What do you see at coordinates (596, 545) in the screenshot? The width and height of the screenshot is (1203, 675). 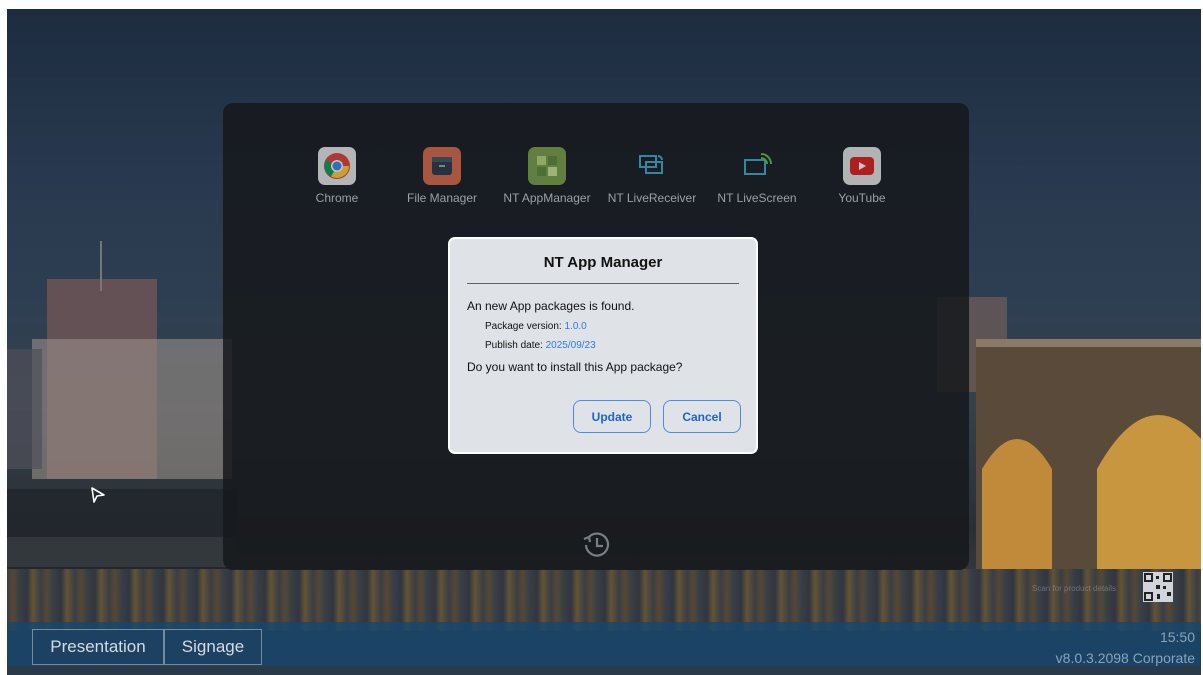 I see `history-icon` at bounding box center [596, 545].